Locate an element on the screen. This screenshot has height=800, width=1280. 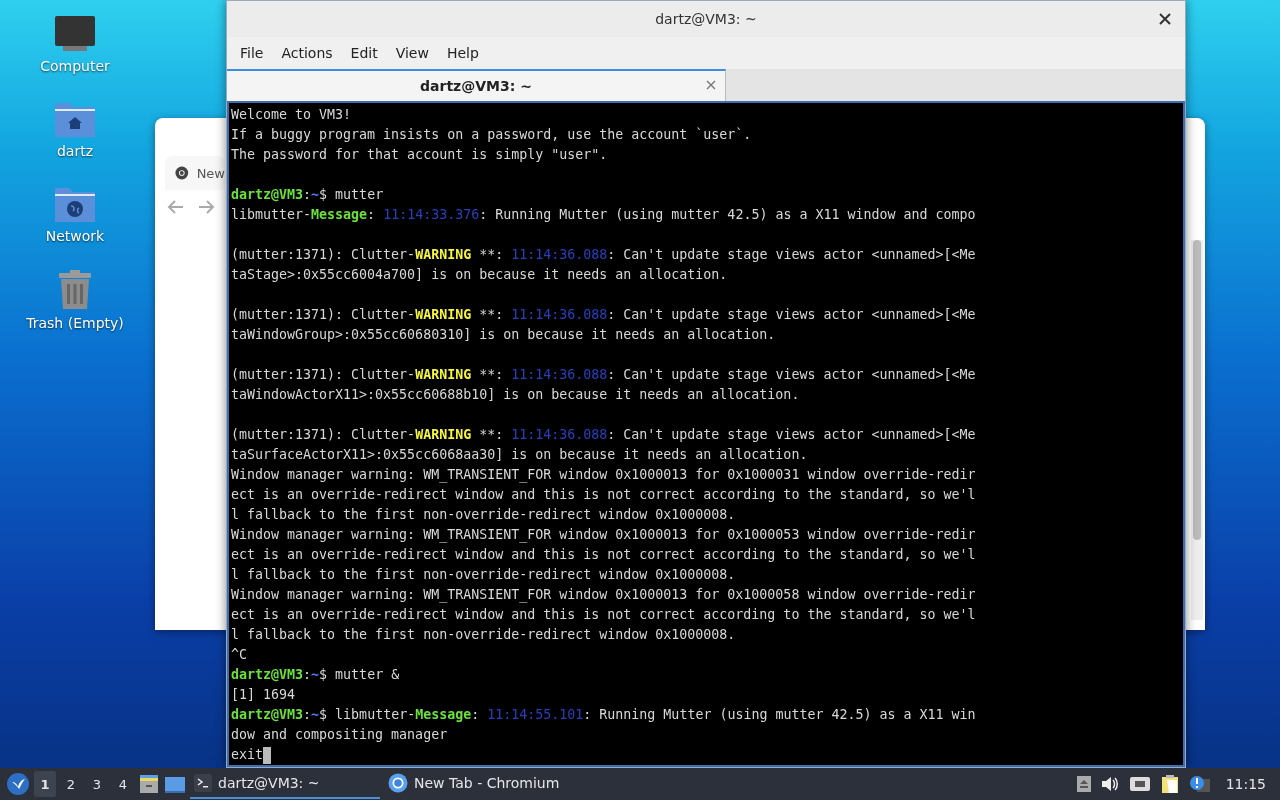
workspace-button: 4 is located at coordinates (123, 784).